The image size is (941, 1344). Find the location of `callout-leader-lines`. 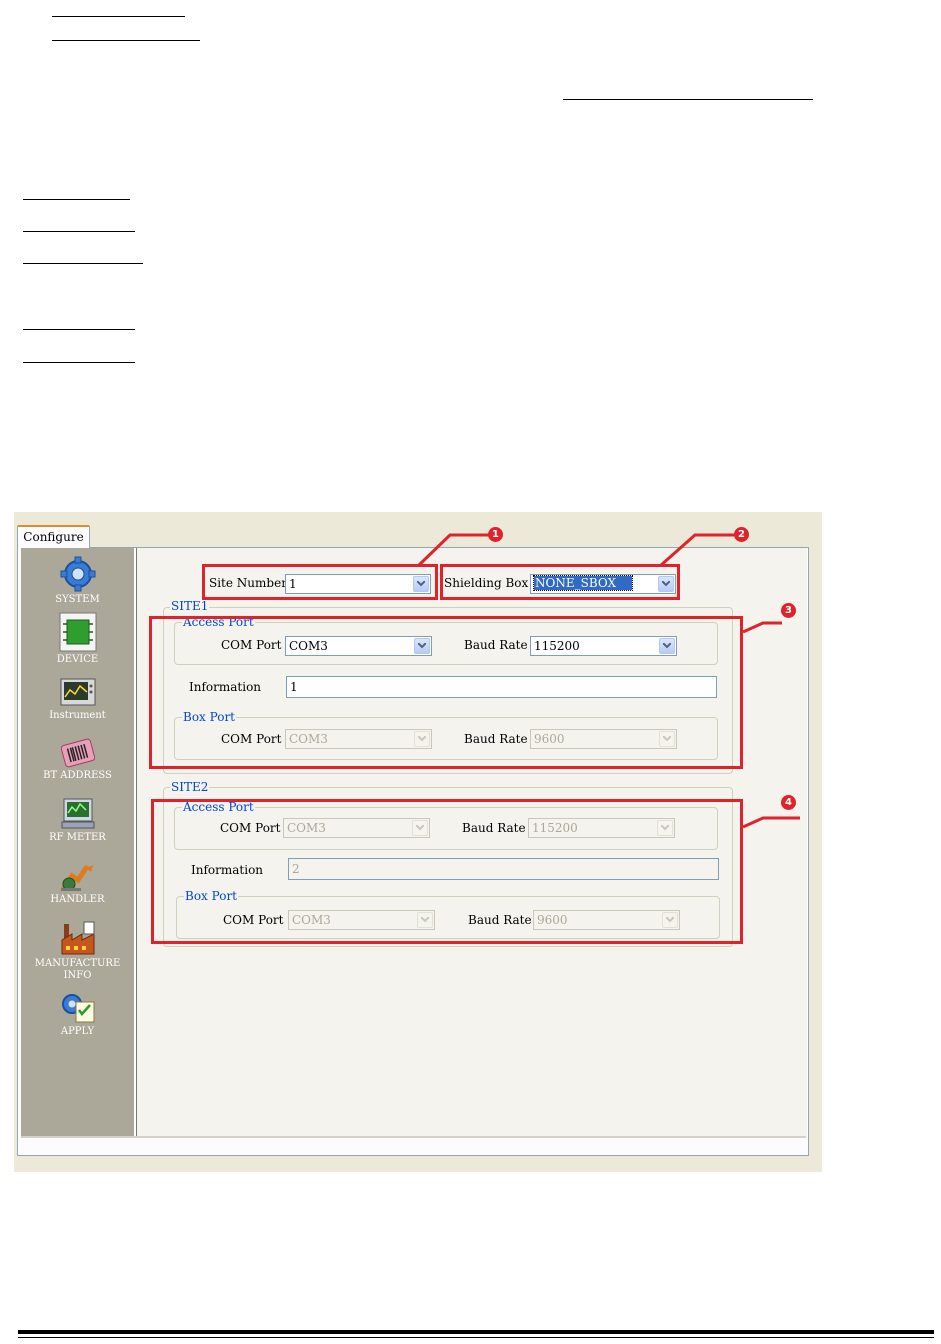

callout-leader-lines is located at coordinates (608, 681).